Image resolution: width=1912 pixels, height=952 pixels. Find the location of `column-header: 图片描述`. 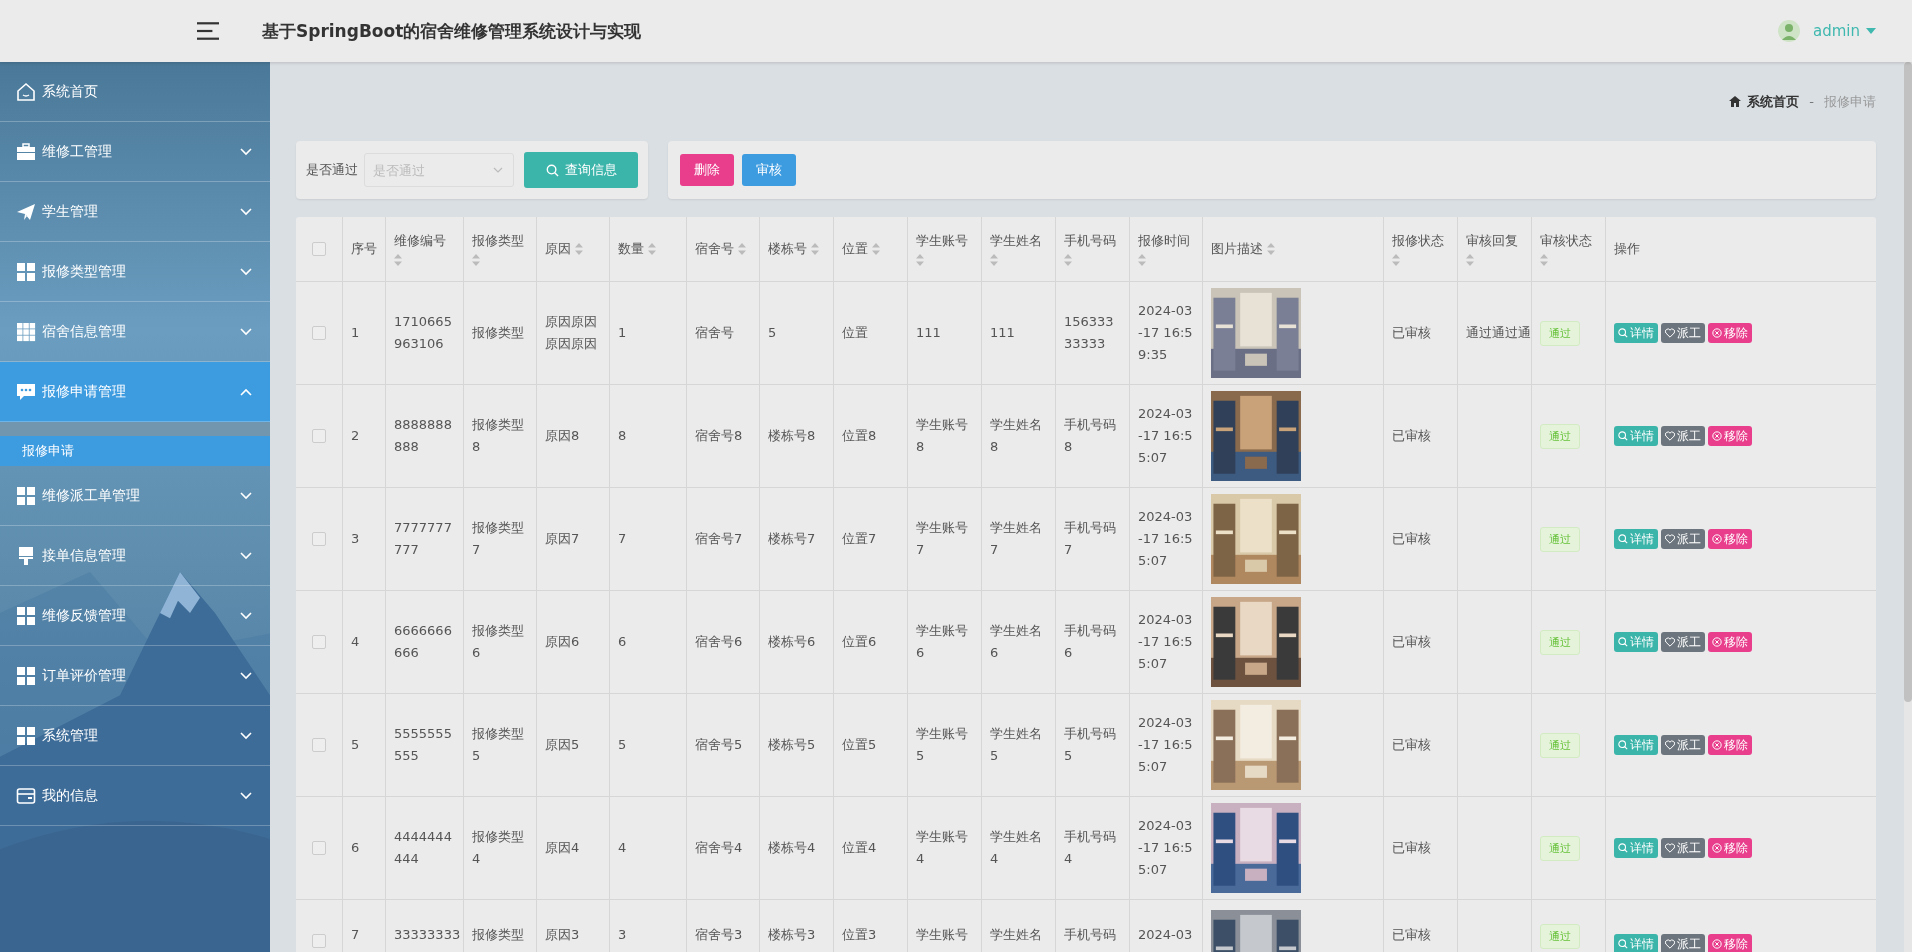

column-header: 图片描述 is located at coordinates (1237, 249).